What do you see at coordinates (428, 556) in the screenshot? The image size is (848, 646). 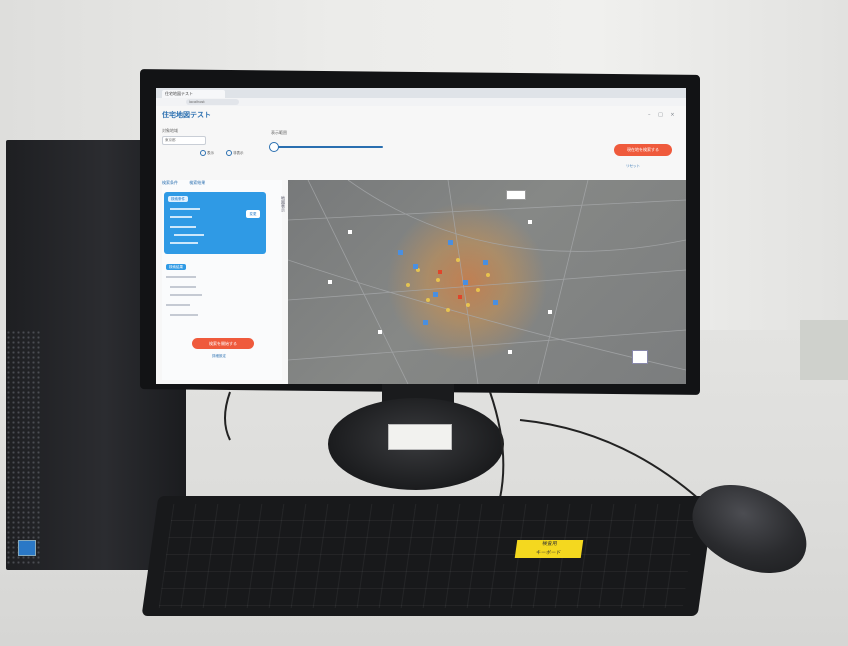 I see `keyboard-keys` at bounding box center [428, 556].